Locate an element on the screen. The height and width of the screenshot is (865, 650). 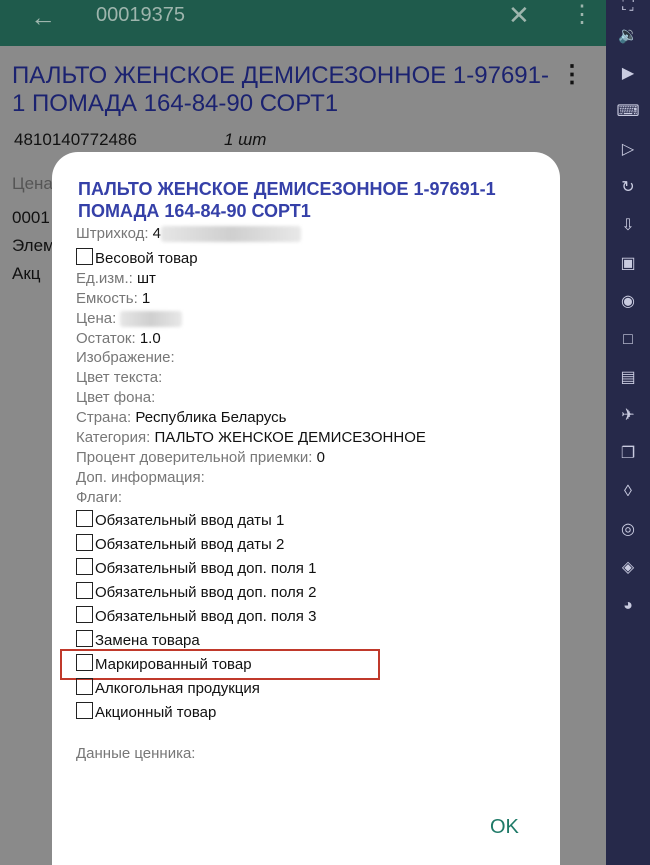
flag-promo-checkbox: Акционный товар is located at coordinates (146, 712).